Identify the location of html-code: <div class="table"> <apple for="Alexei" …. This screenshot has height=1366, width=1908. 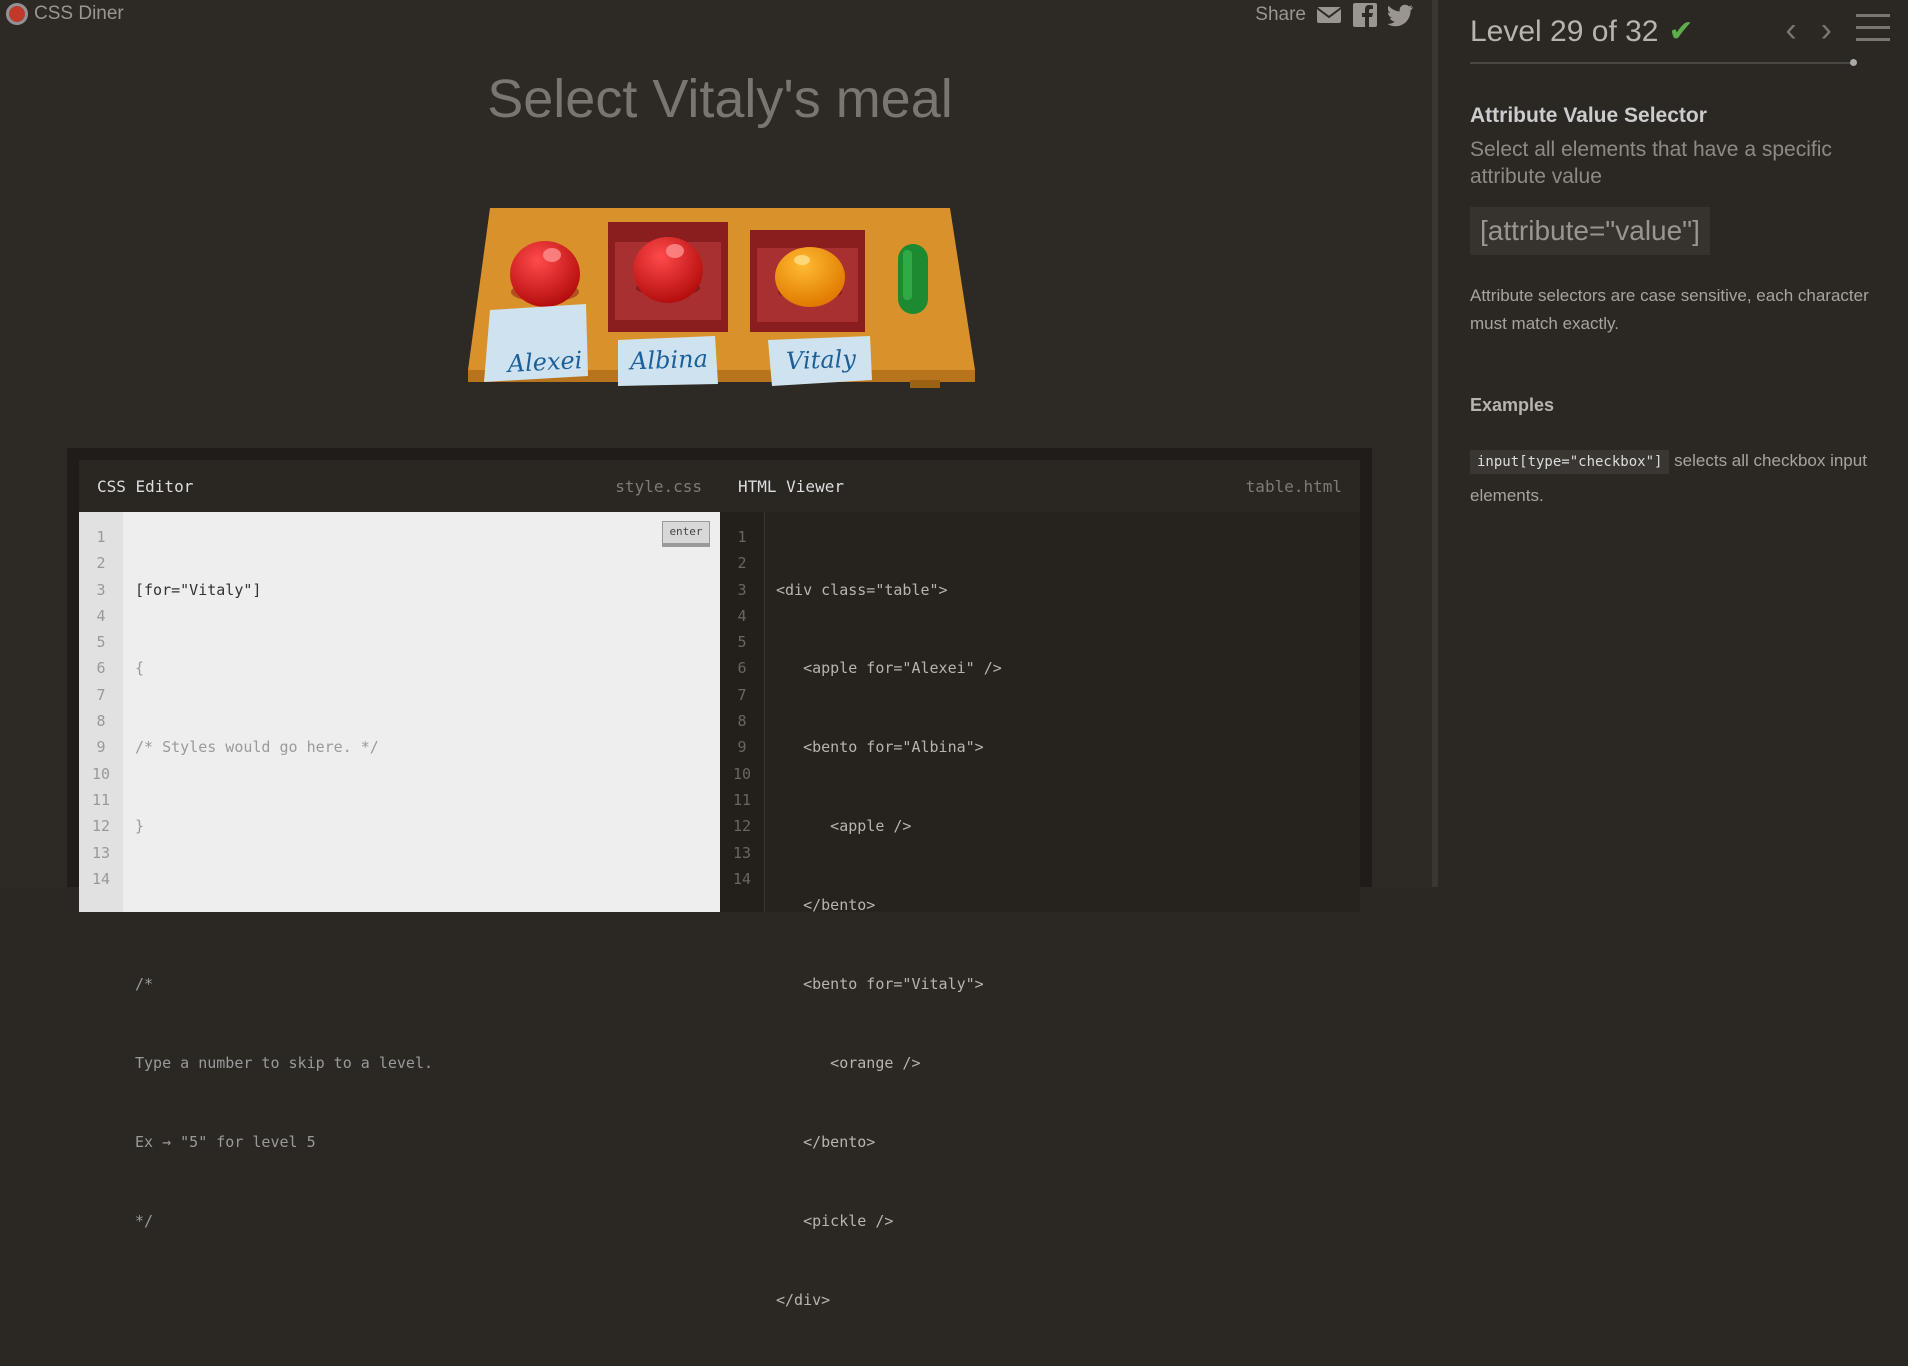
(889, 945).